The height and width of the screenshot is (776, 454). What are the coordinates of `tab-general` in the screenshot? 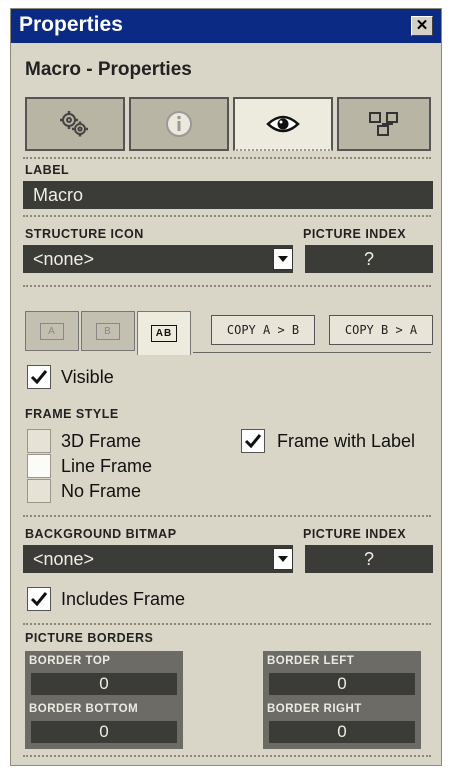 It's located at (75, 124).